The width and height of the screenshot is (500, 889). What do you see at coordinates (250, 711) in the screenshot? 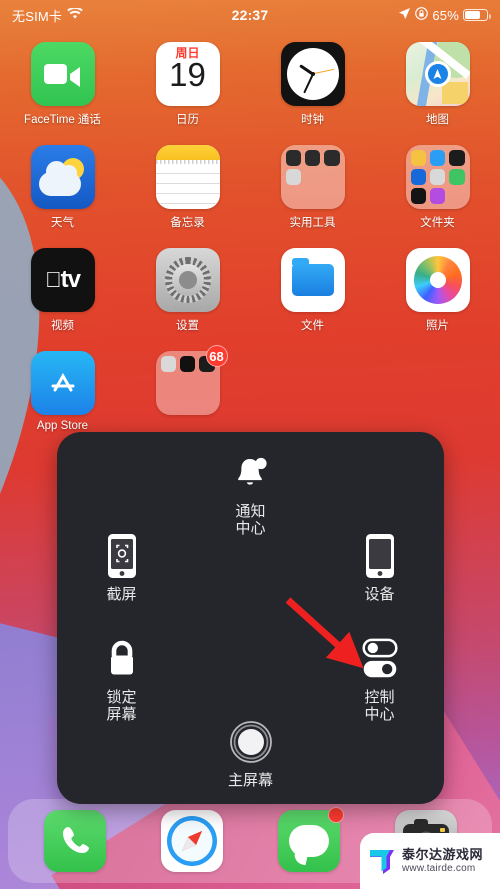
I see `assistive-item-home: 主屏幕` at bounding box center [250, 711].